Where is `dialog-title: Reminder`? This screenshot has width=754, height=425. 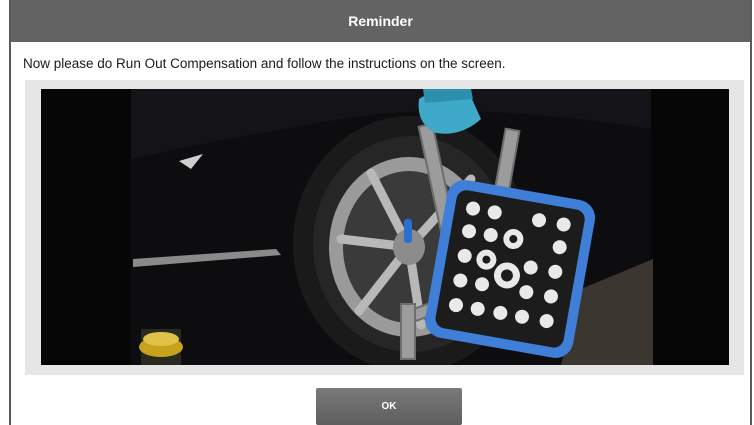 dialog-title: Reminder is located at coordinates (380, 21).